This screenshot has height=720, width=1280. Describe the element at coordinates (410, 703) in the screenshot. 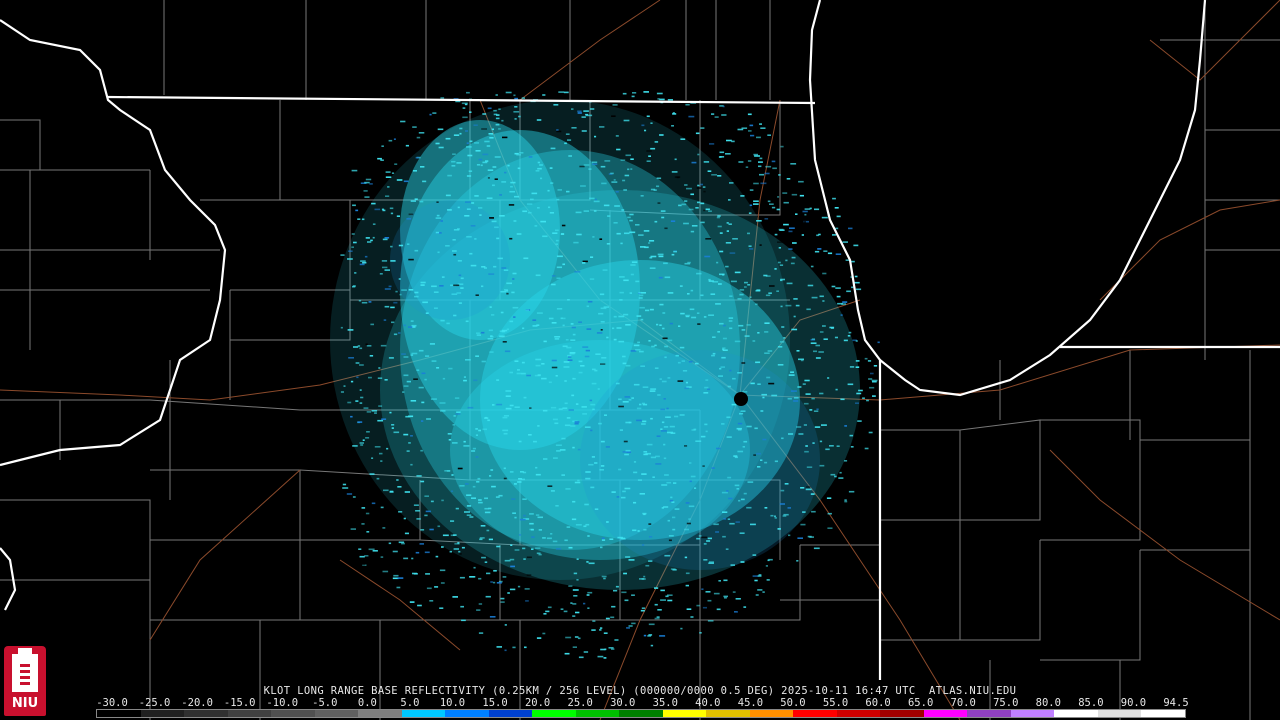

I see `scale-tick-label: 5.0` at that location.